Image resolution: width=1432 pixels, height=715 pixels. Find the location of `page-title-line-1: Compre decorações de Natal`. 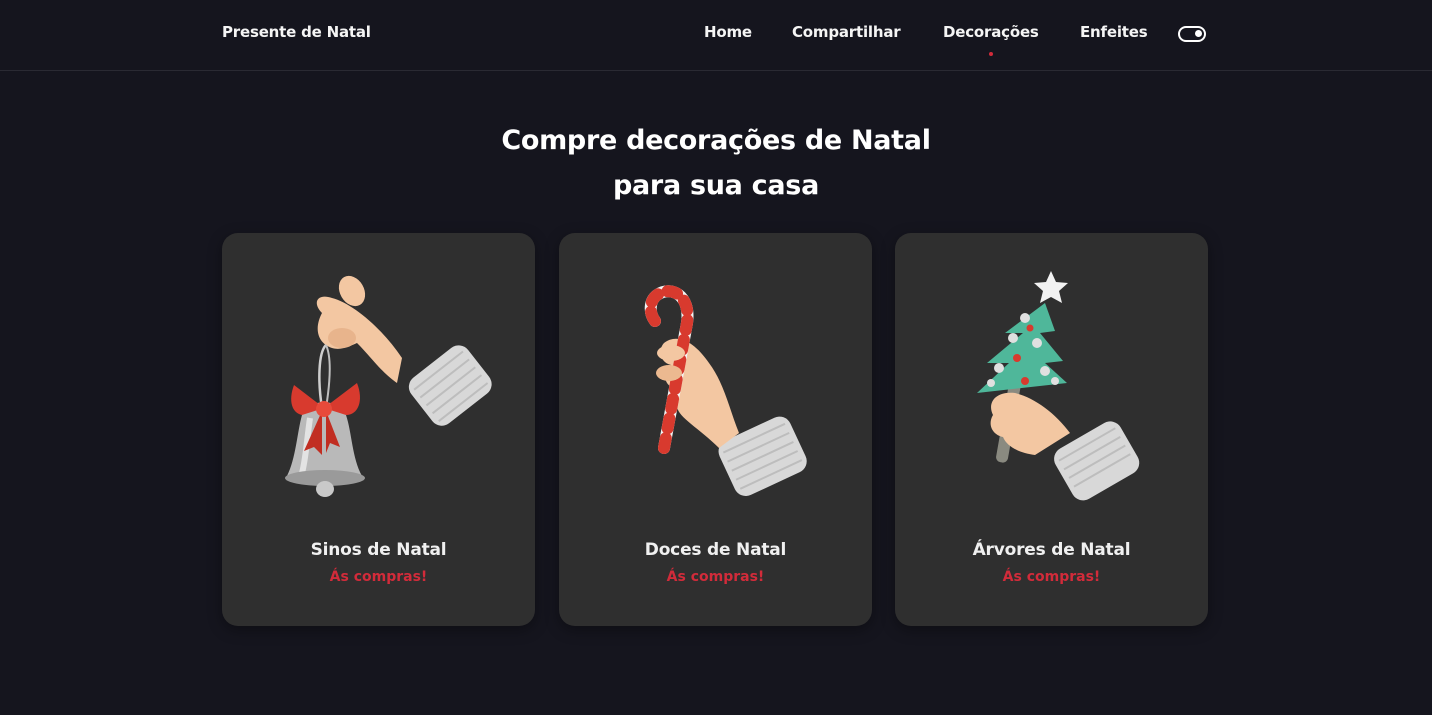

page-title-line-1: Compre decorações de Natal is located at coordinates (716, 140).